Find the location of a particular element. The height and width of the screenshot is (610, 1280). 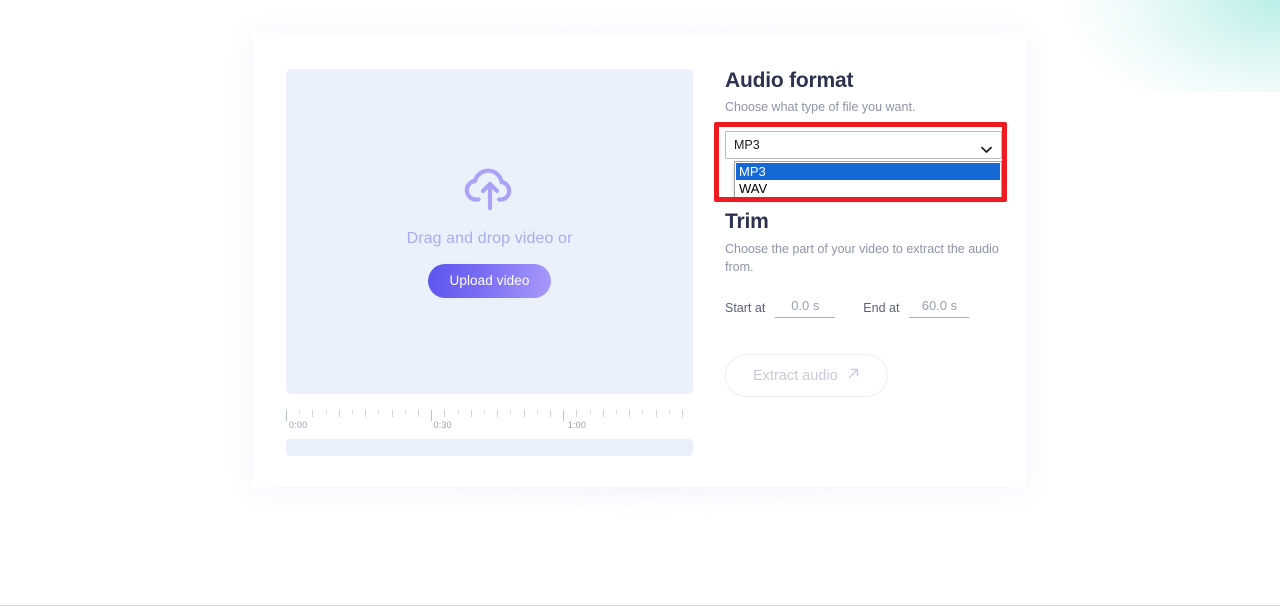

upload-video-button: Upload video is located at coordinates (489, 280).